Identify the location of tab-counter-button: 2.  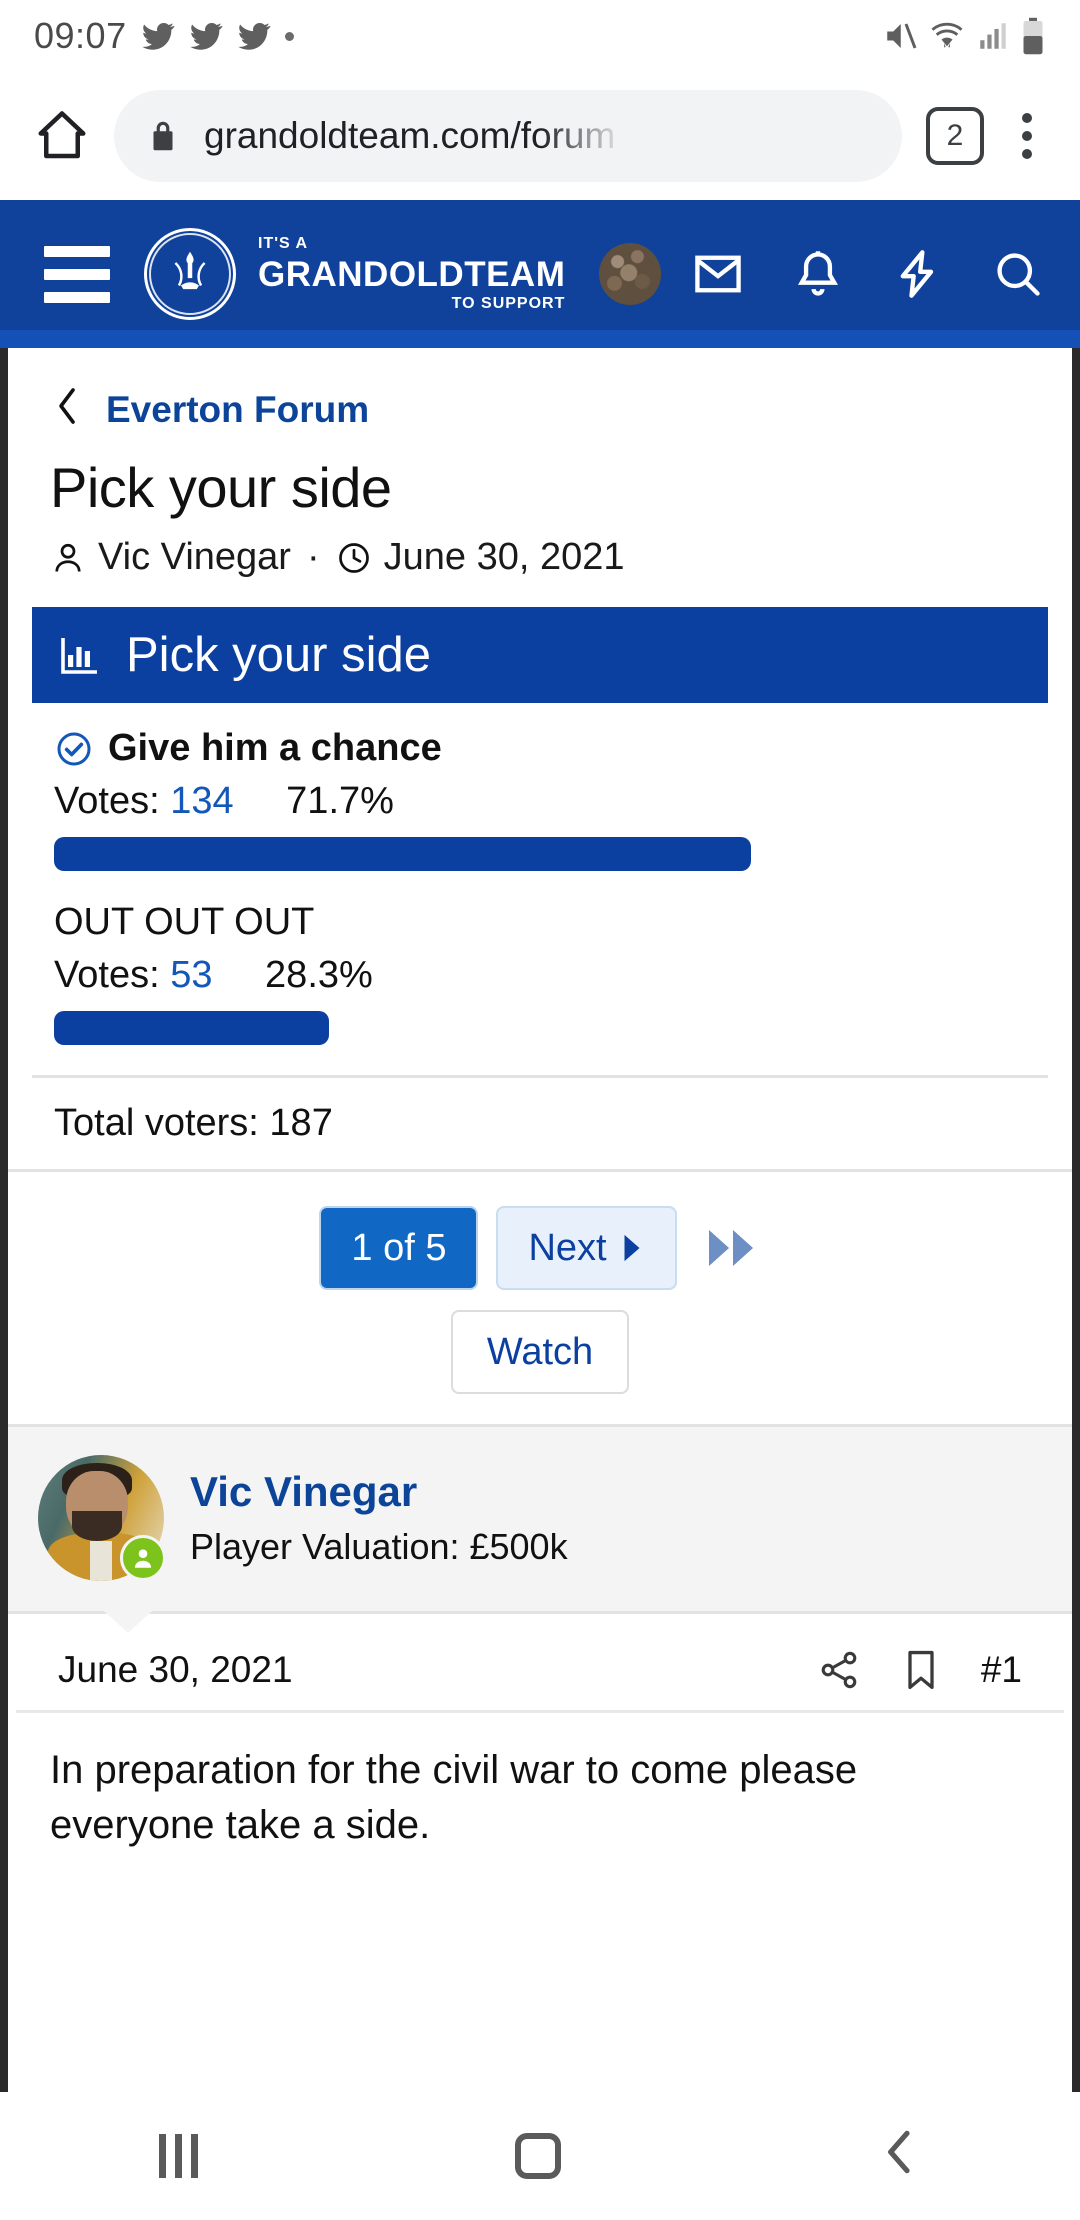
(955, 136).